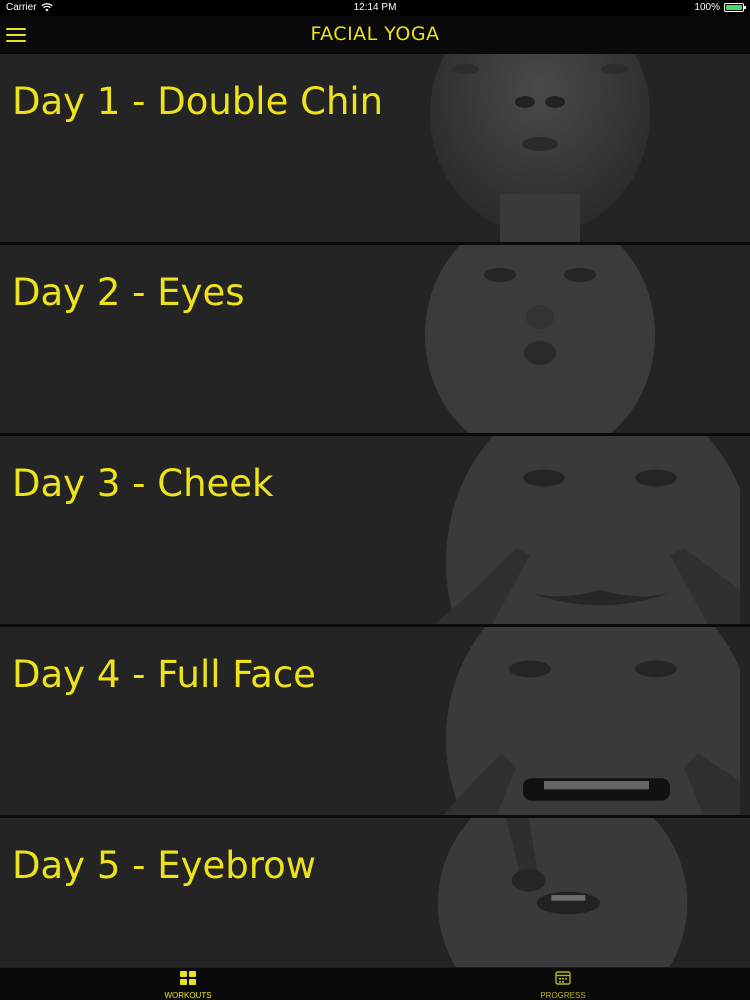 The image size is (750, 1000). I want to click on tab-bar: WORKOUTS PROGRESS, so click(375, 983).